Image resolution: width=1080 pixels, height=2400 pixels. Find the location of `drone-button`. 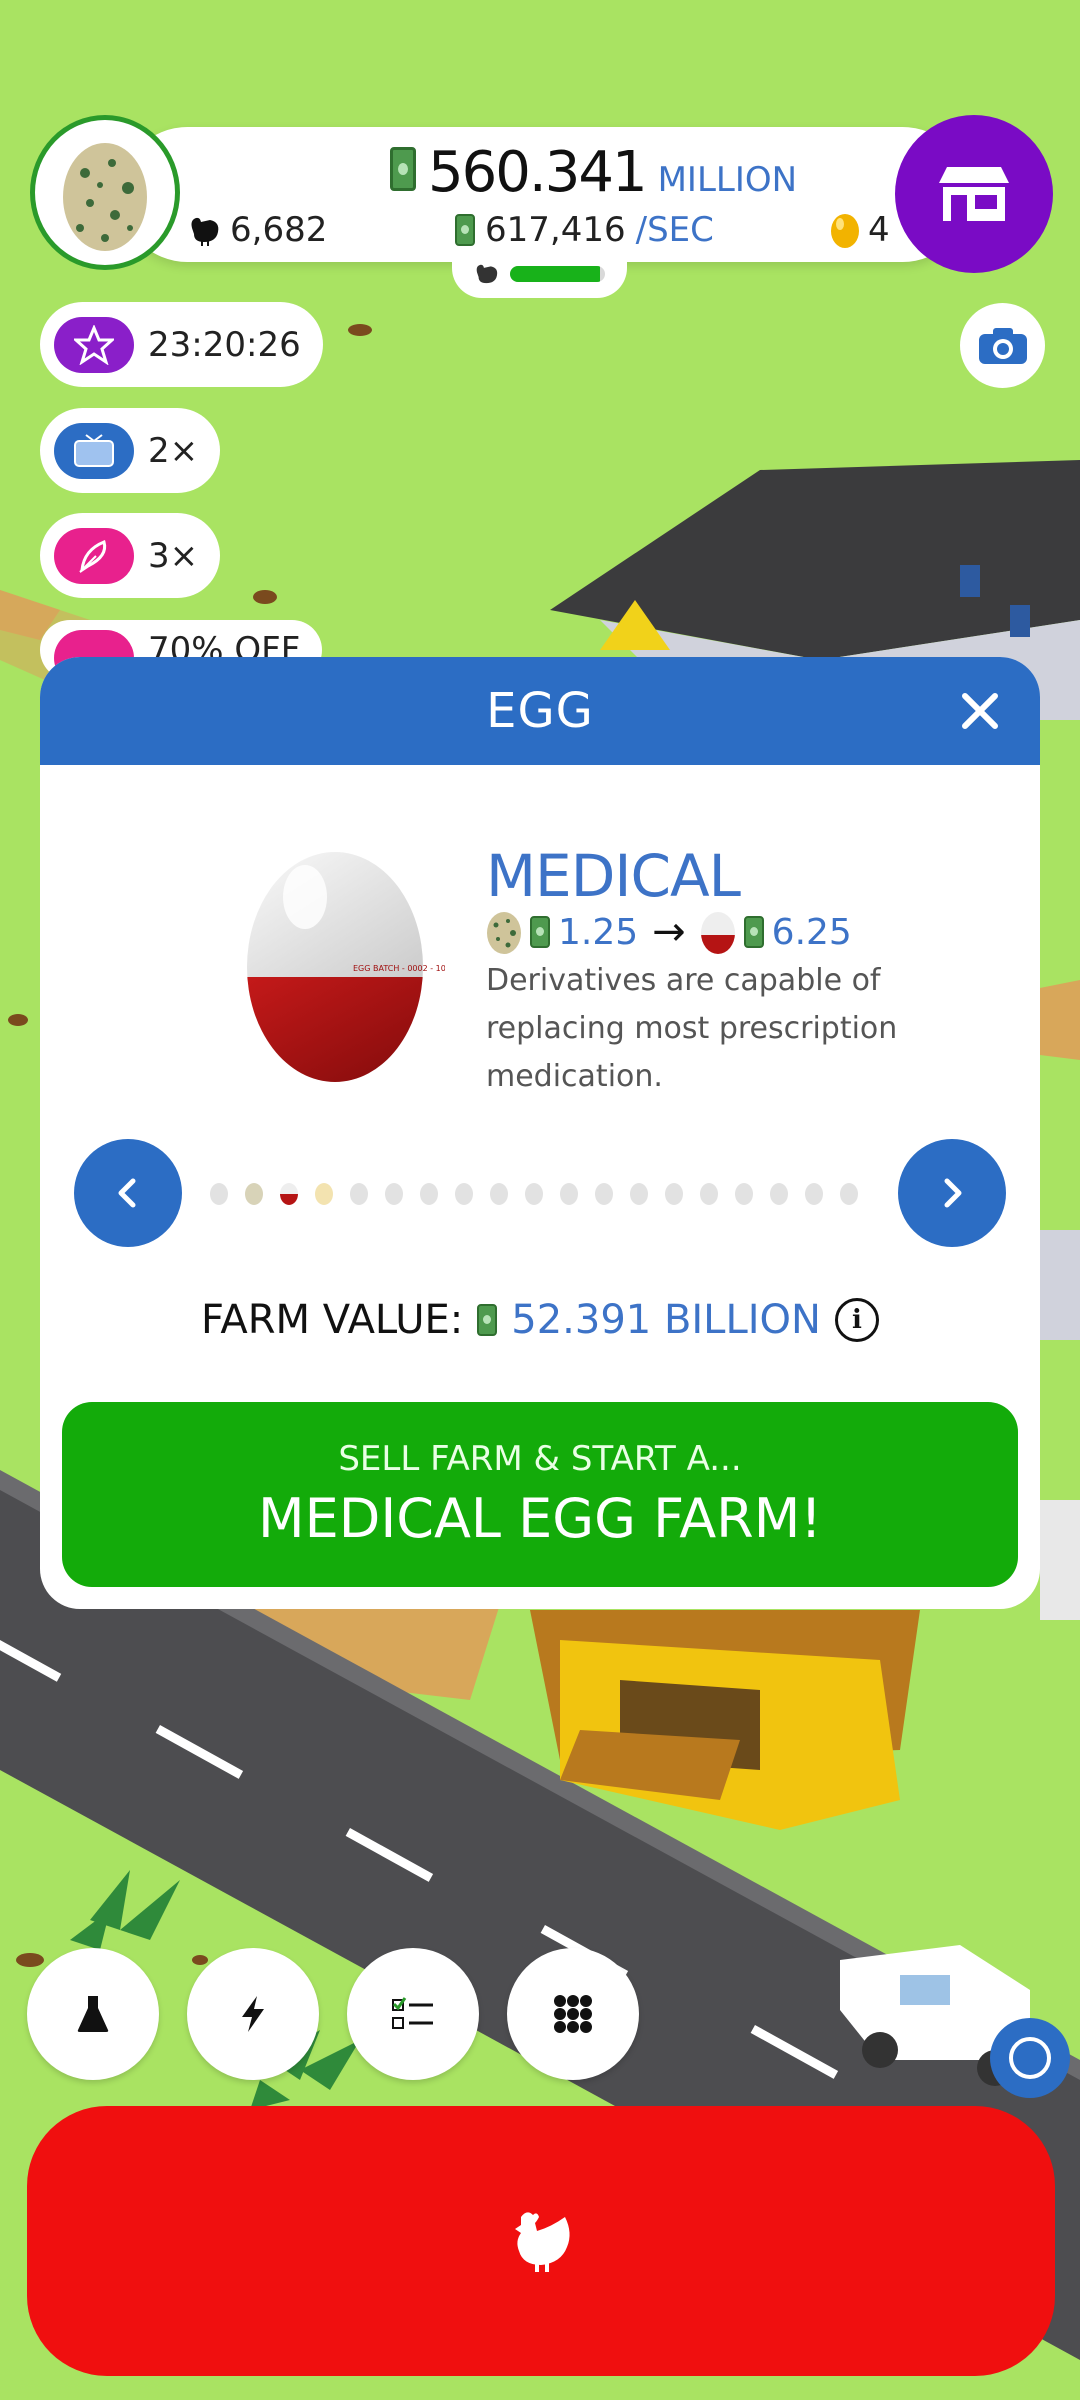

drone-button is located at coordinates (1030, 2058).